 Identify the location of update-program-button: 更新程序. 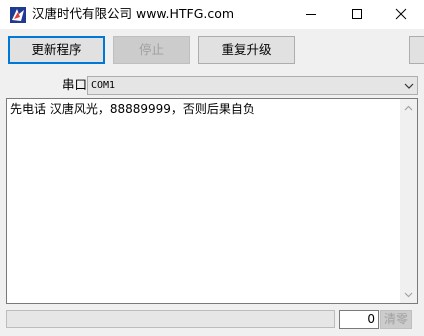
(56, 50).